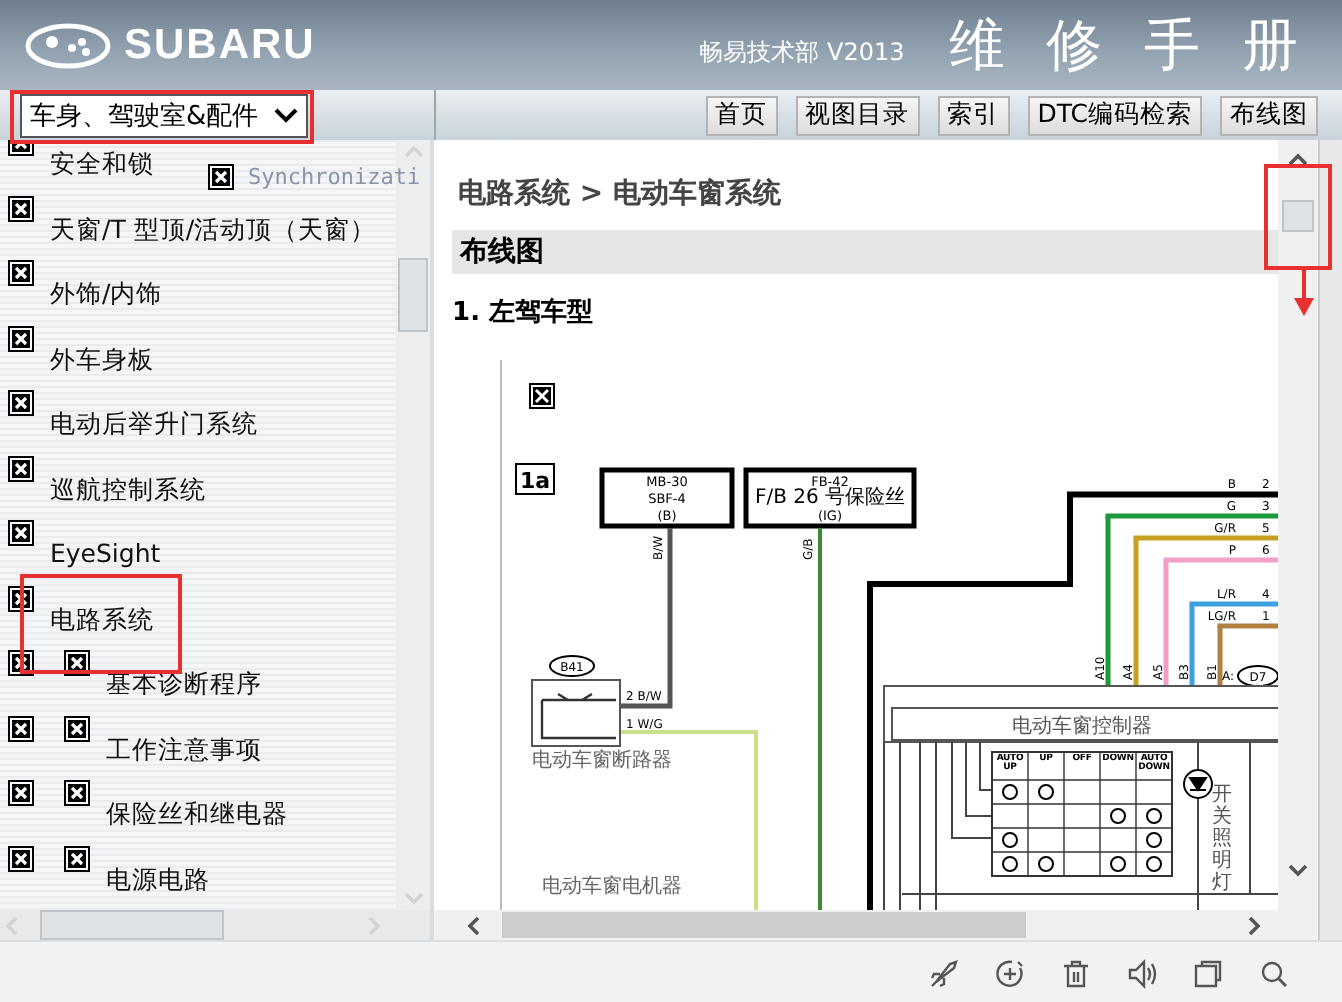 The width and height of the screenshot is (1342, 1002). Describe the element at coordinates (667, 498) in the screenshot. I see `fuse-box` at that location.